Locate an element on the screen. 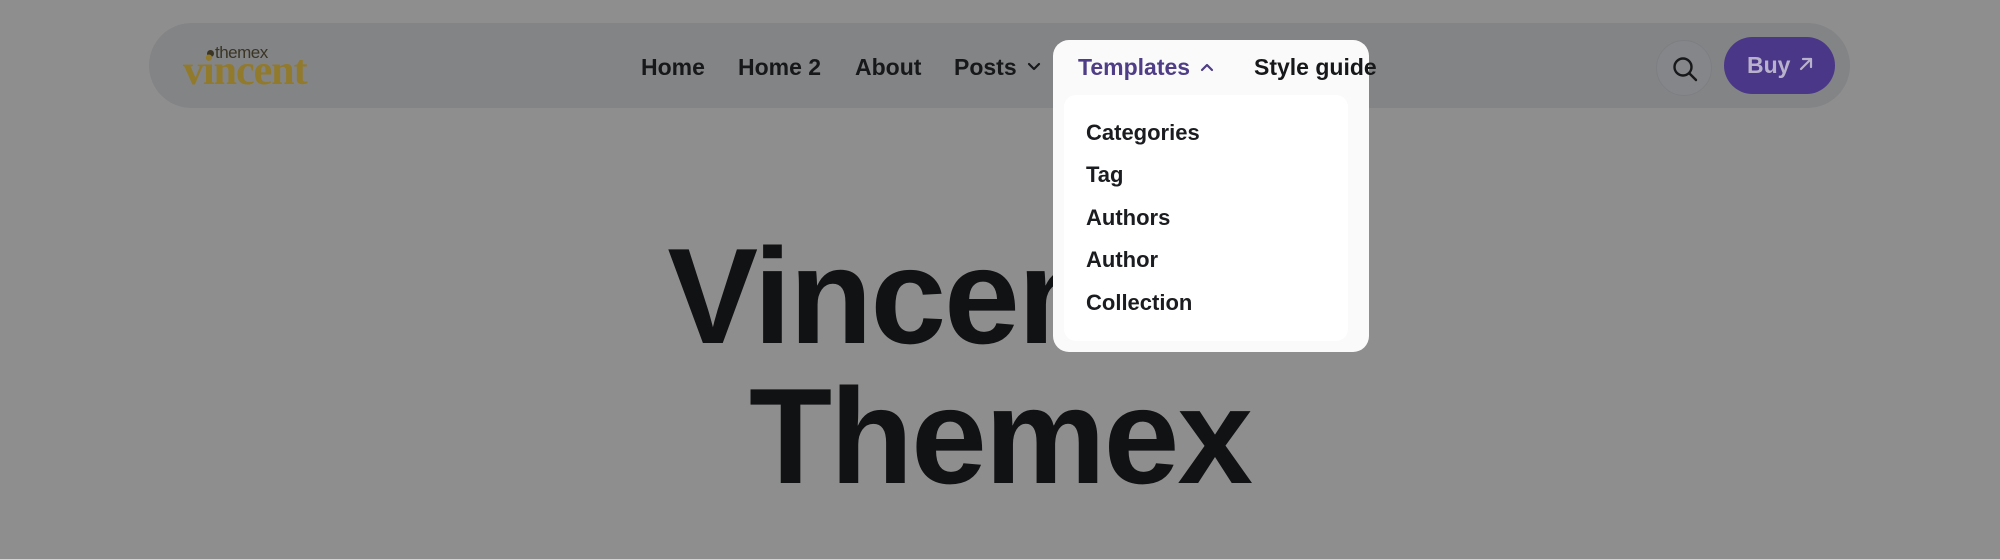 The width and height of the screenshot is (2000, 559). buy-button-label: Buy is located at coordinates (1769, 65).